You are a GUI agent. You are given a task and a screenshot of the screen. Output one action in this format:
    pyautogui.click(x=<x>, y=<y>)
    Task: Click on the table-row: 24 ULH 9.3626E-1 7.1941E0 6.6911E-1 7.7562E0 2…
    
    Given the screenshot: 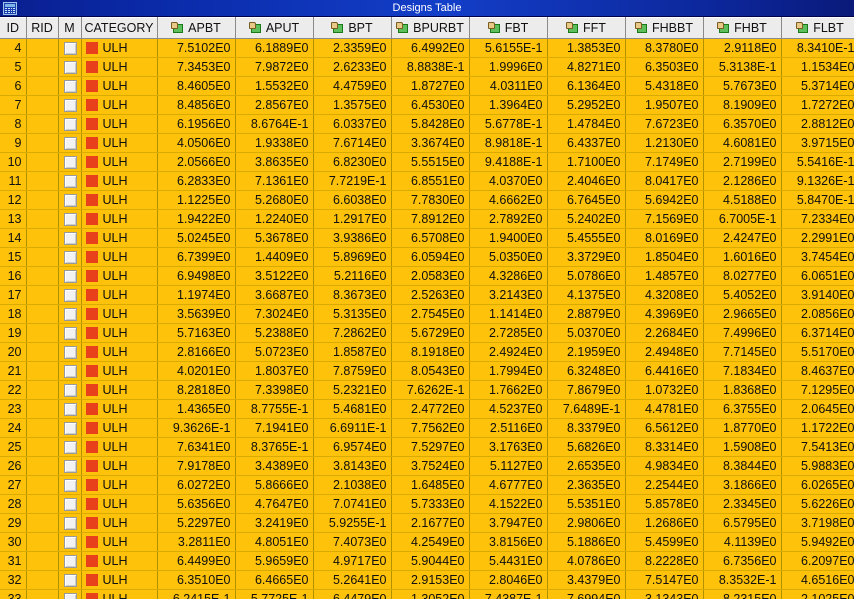 What is the action you would take?
    pyautogui.click(x=427, y=428)
    